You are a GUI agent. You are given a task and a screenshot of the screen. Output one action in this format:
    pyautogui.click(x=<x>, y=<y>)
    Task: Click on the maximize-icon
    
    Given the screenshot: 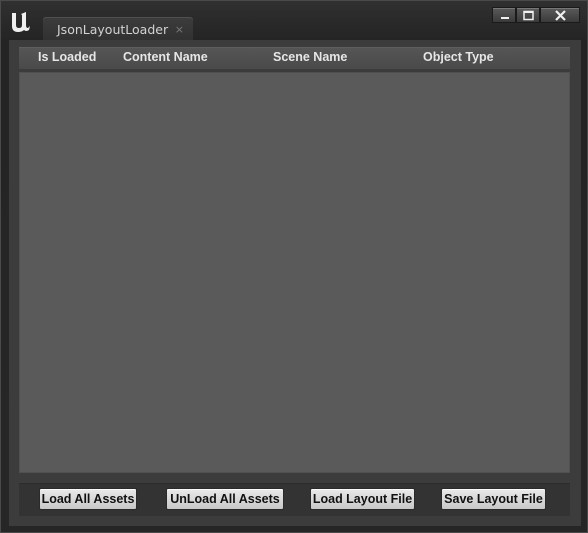 What is the action you would take?
    pyautogui.click(x=528, y=15)
    